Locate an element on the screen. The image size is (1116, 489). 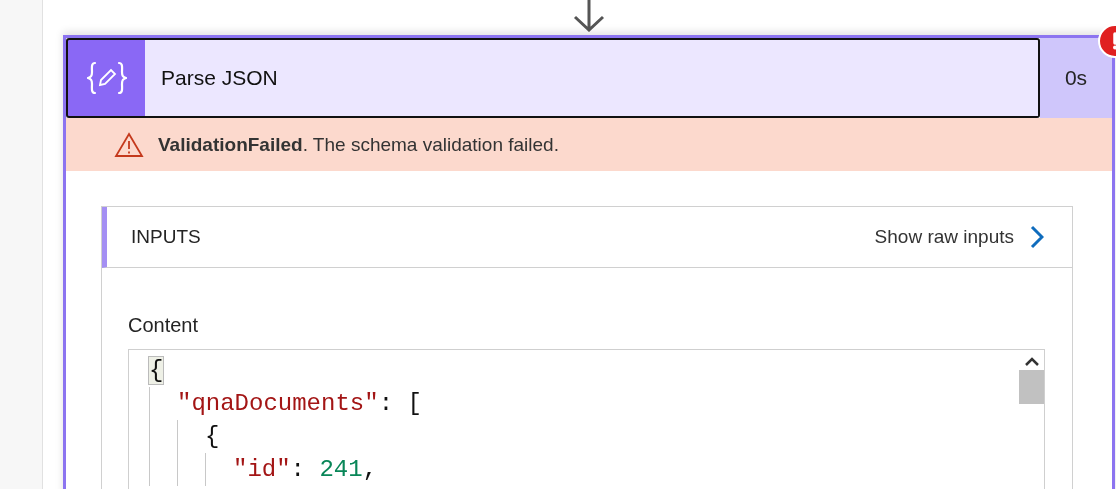
field-label: Content is located at coordinates (164, 325).